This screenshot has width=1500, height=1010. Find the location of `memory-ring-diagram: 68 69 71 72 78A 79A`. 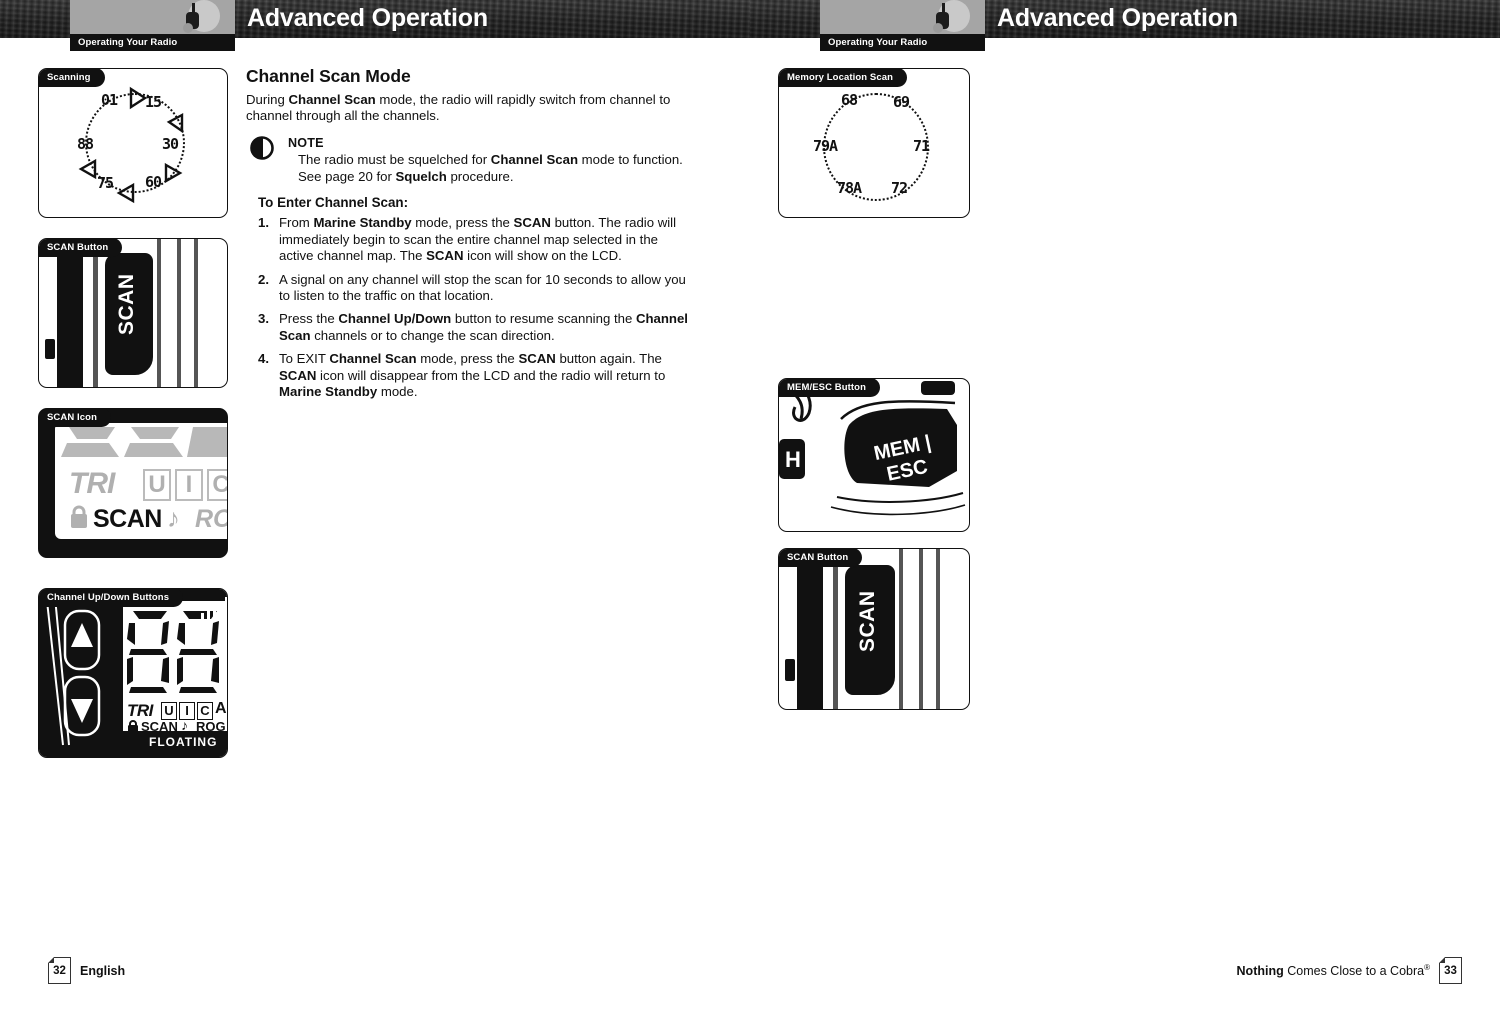

memory-ring-diagram: 68 69 71 72 78A 79A is located at coordinates (874, 143).